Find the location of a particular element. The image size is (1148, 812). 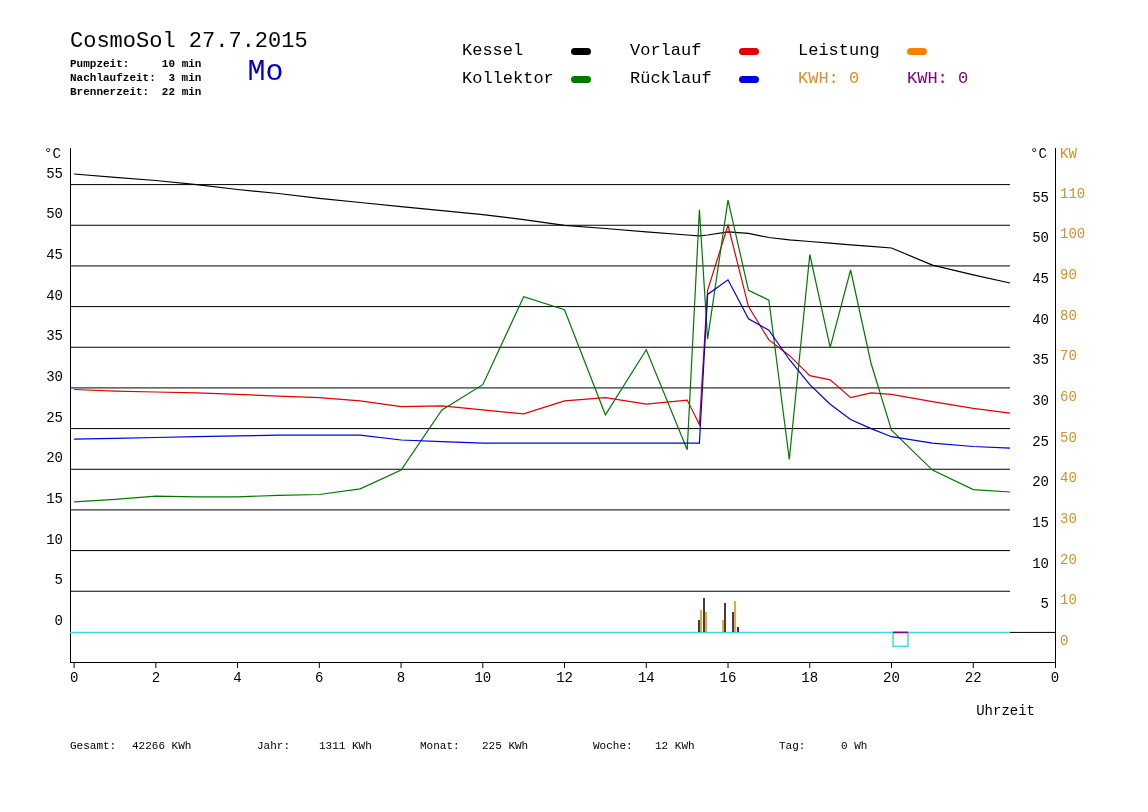

stat-label: Pumpzeit: is located at coordinates (100, 64).